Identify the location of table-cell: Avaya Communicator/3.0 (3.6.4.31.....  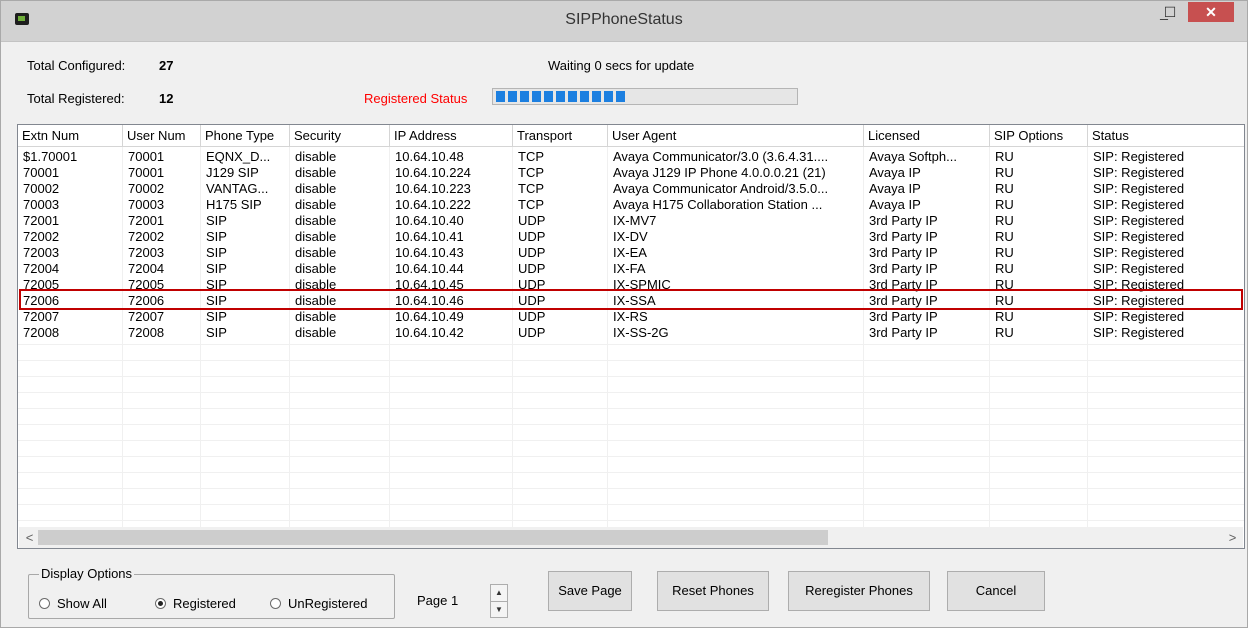
(721, 156).